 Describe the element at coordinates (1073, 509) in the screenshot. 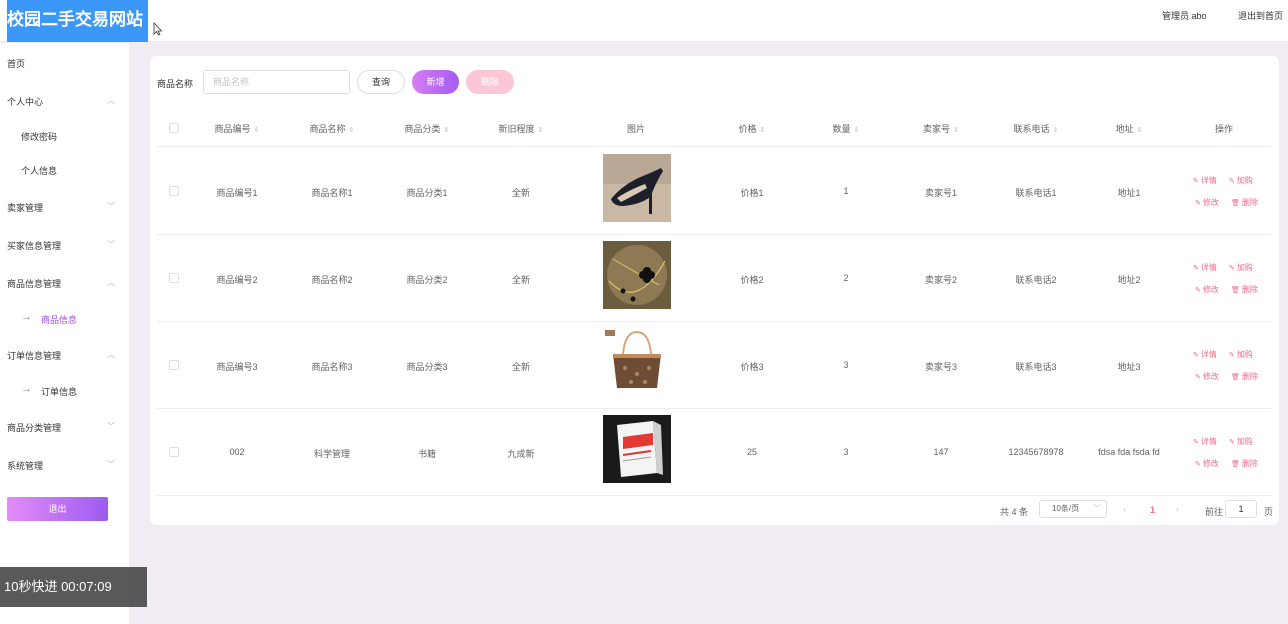

I see `page-size-select: 10条/页 ﹀` at that location.